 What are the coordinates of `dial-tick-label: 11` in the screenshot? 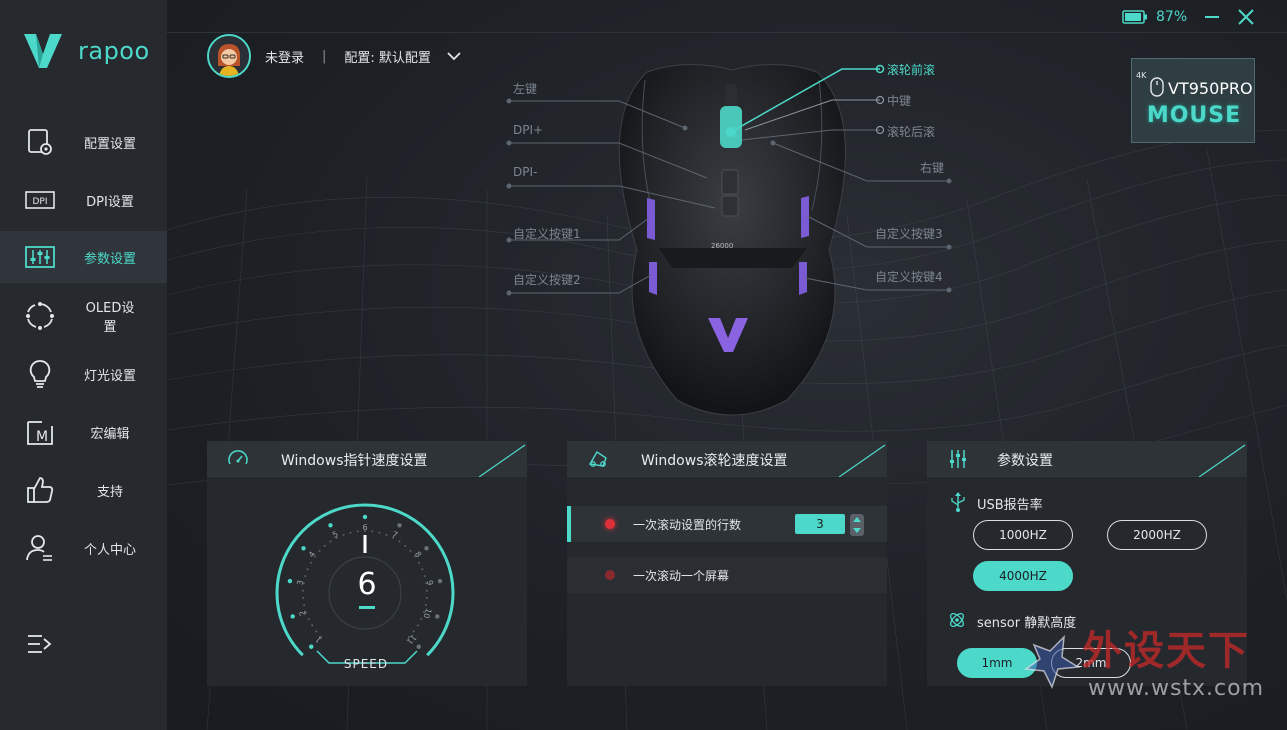 It's located at (412, 640).